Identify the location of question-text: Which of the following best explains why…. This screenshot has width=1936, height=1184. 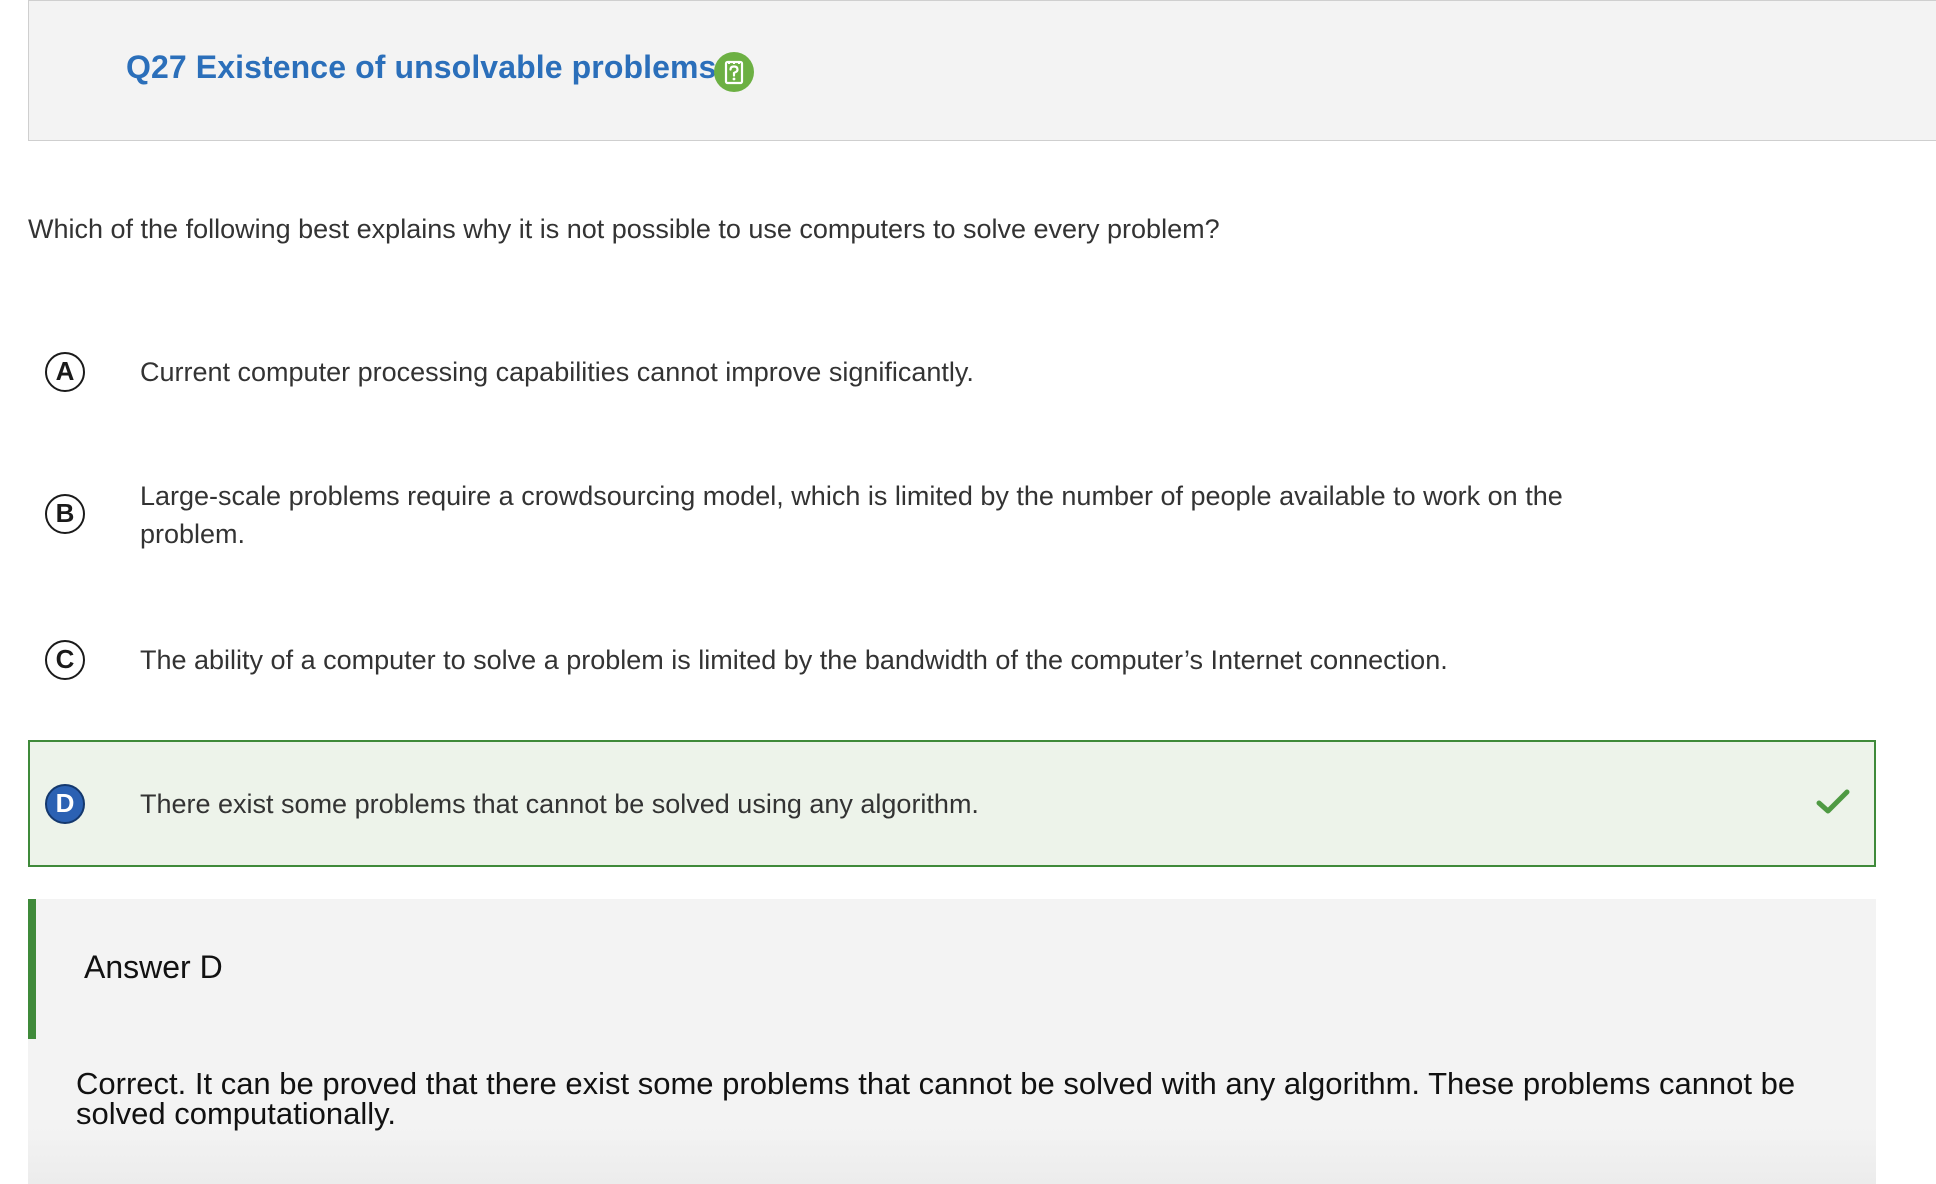
(624, 229).